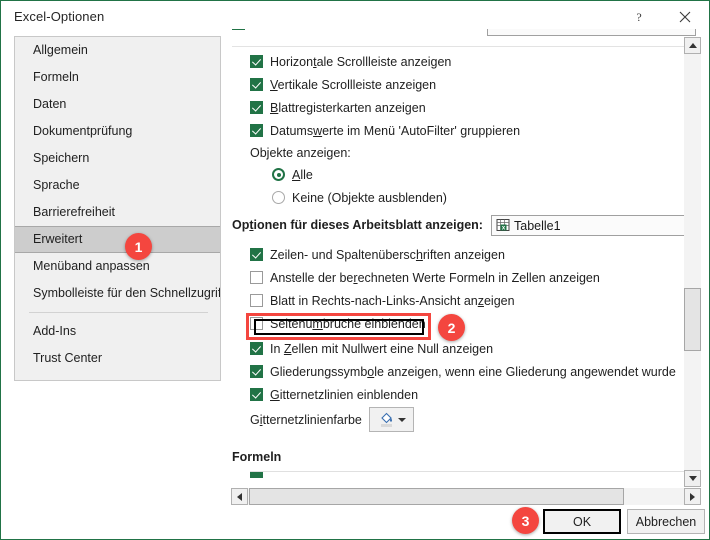 The image size is (710, 540). What do you see at coordinates (582, 521) in the screenshot?
I see `ok-button: OK` at bounding box center [582, 521].